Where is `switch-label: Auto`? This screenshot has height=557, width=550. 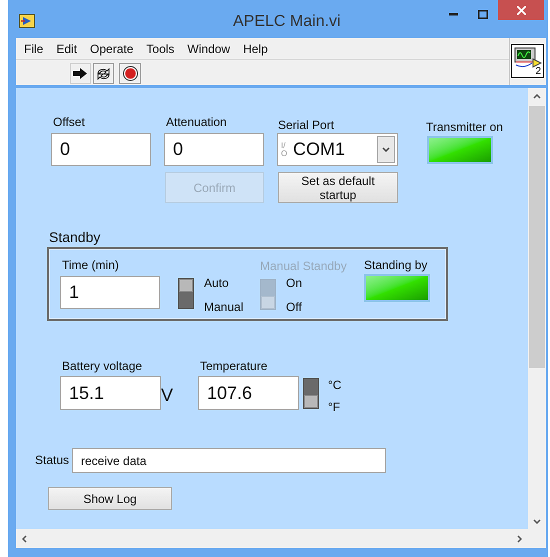
switch-label: Auto is located at coordinates (216, 283).